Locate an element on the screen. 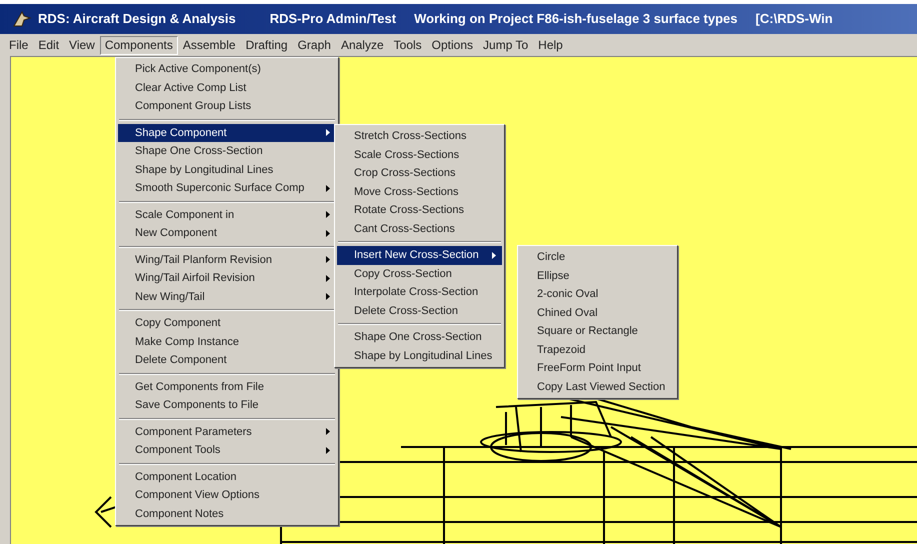 This screenshot has height=544, width=917. menu-bar-item: Help is located at coordinates (550, 45).